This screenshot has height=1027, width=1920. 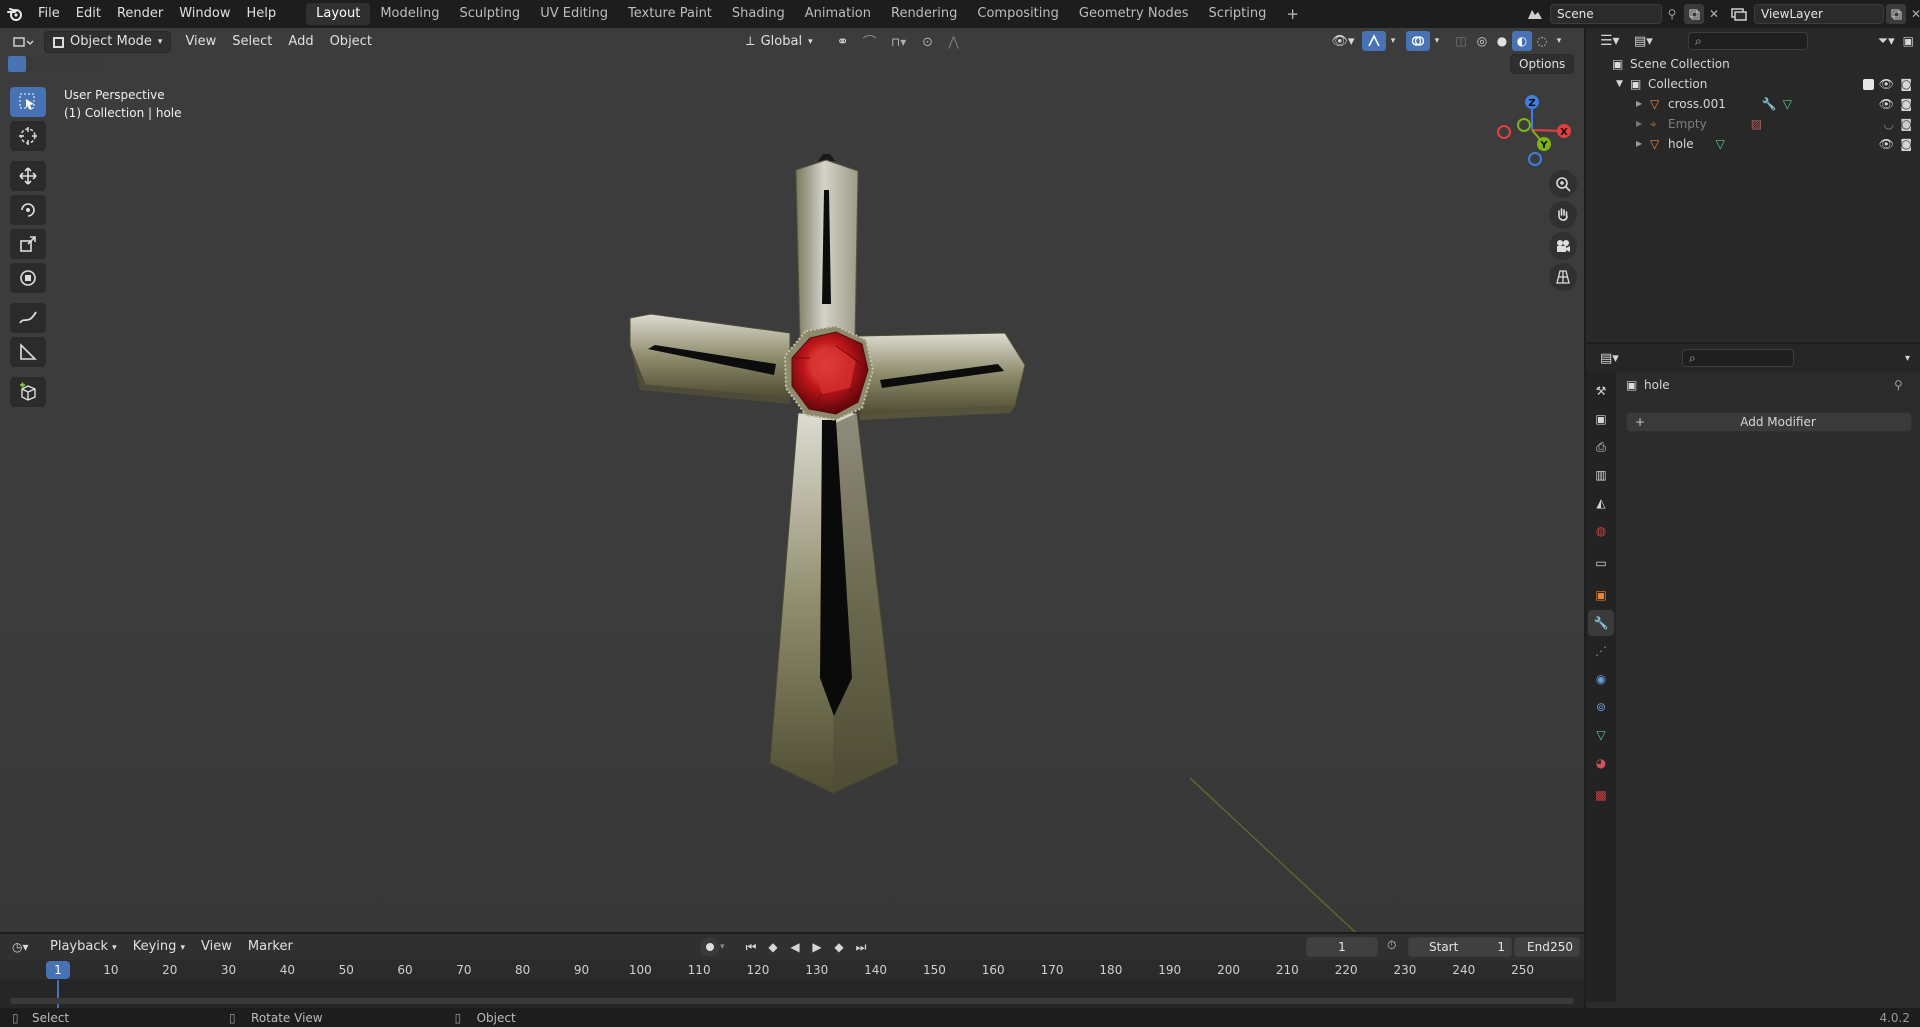 What do you see at coordinates (1601, 475) in the screenshot?
I see `view-layer-tab-icon: ▥` at bounding box center [1601, 475].